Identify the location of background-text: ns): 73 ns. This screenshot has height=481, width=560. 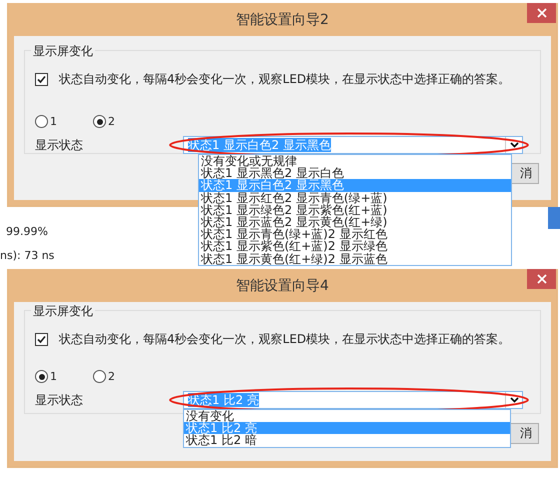
(27, 255).